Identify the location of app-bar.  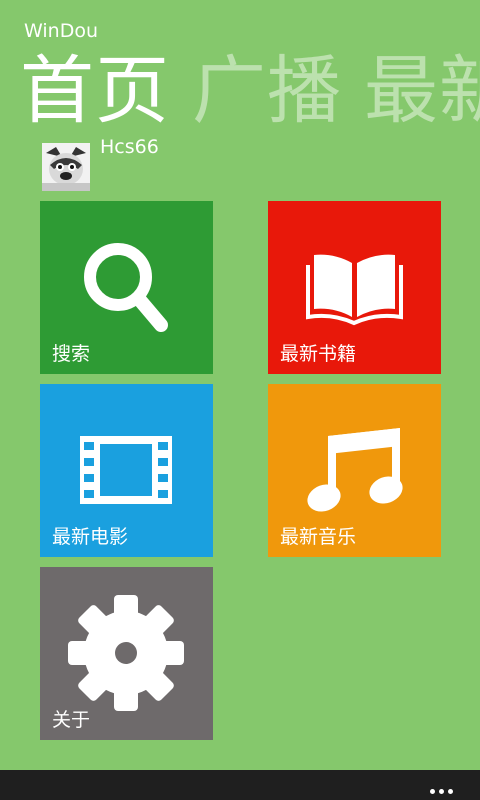
(240, 785).